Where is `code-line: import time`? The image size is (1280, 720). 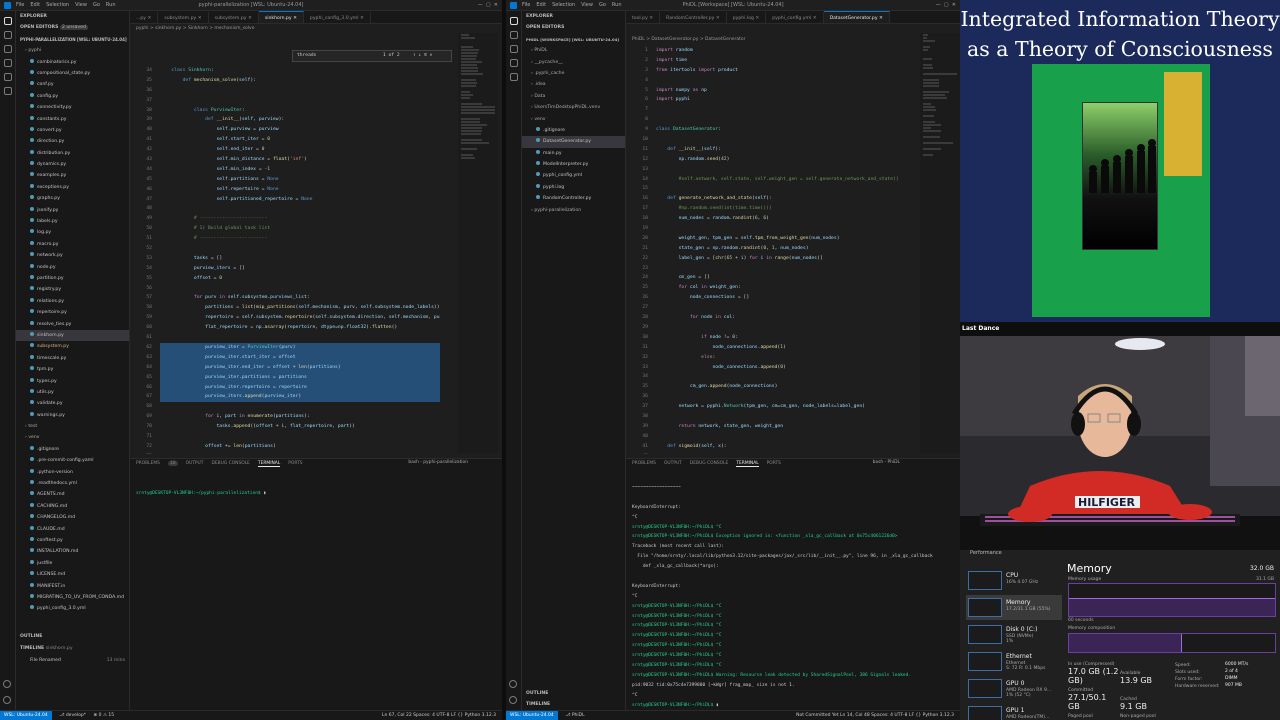 code-line: import time is located at coordinates (777, 61).